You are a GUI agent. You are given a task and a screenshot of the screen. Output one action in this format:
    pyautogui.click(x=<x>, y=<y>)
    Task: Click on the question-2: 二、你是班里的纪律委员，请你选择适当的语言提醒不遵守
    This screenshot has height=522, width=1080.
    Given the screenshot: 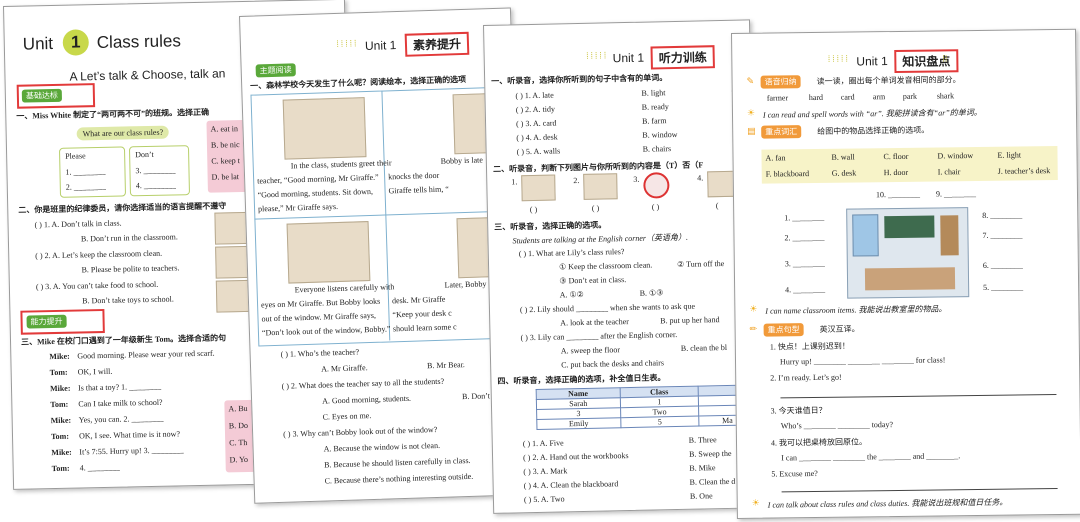 What is the action you would take?
    pyautogui.click(x=122, y=208)
    